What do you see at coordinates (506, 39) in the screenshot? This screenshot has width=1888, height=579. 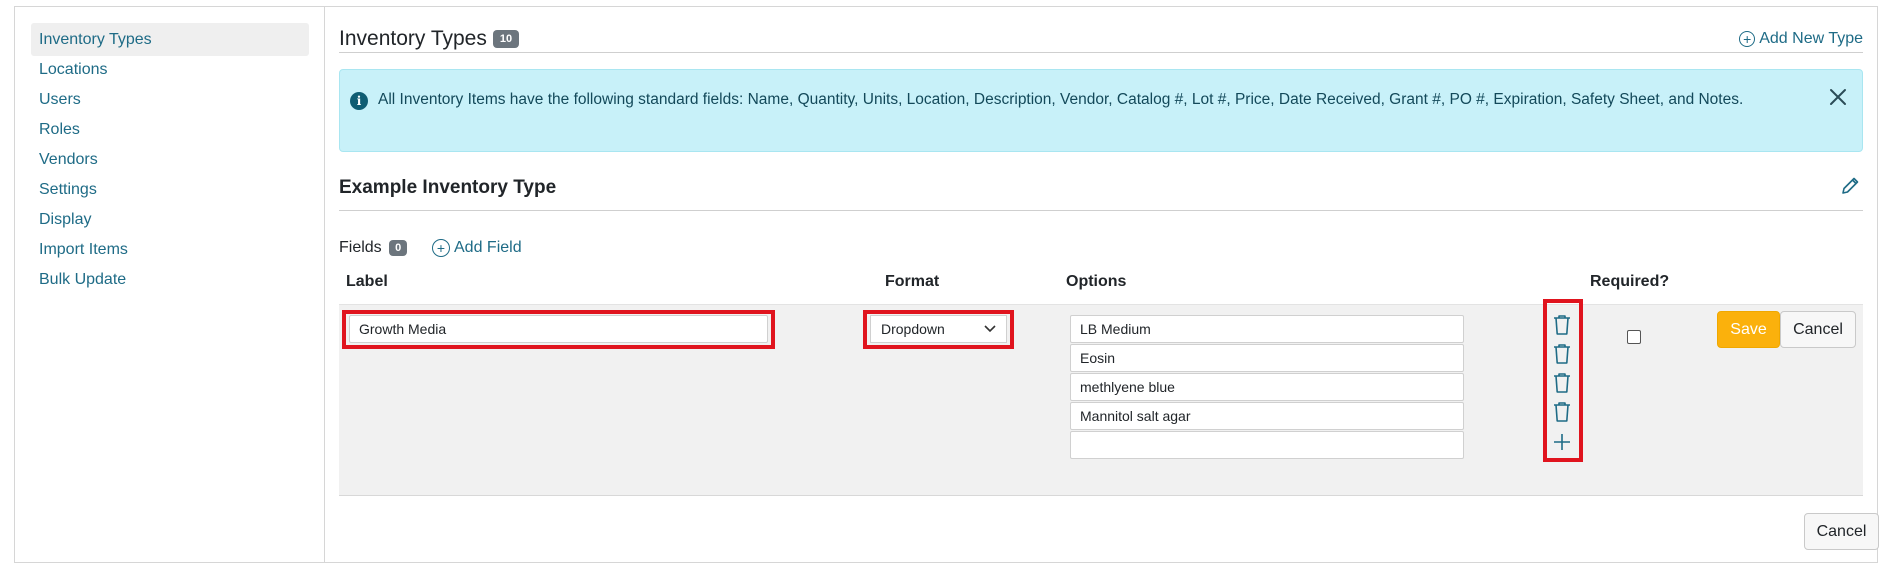 I see `type-count-badge: 10` at bounding box center [506, 39].